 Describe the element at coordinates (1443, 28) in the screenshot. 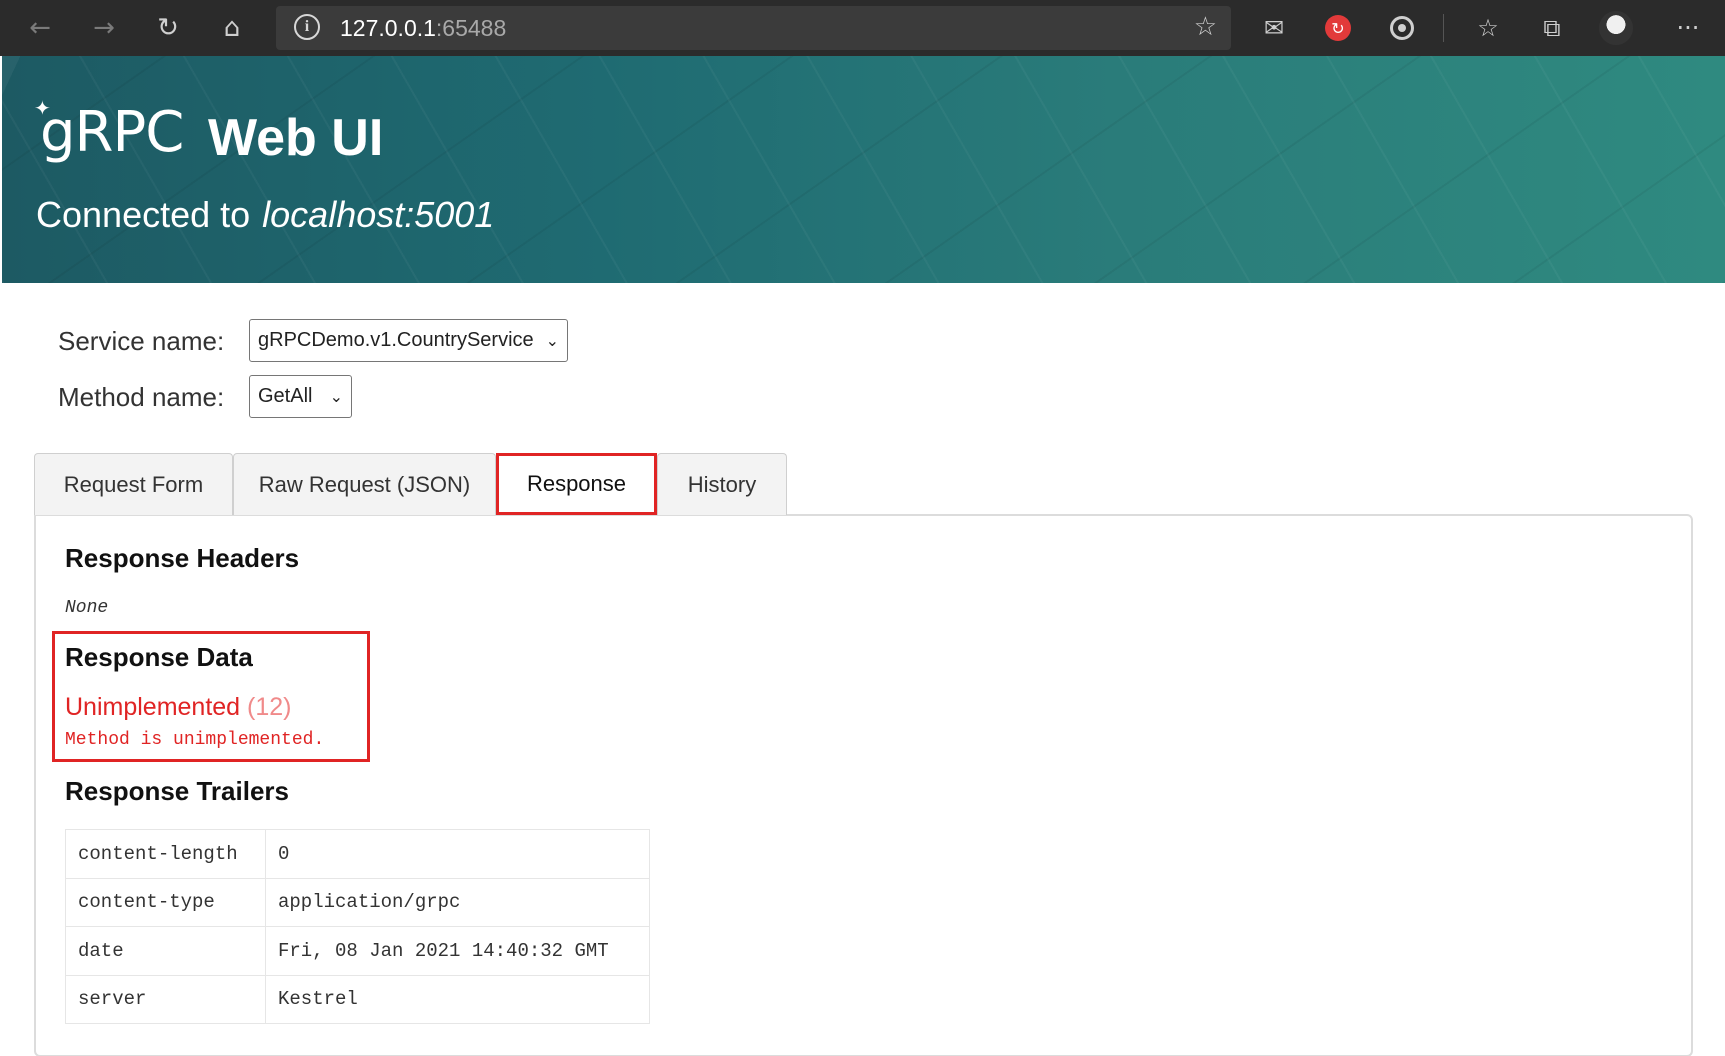

I see `toolbar-divider` at that location.